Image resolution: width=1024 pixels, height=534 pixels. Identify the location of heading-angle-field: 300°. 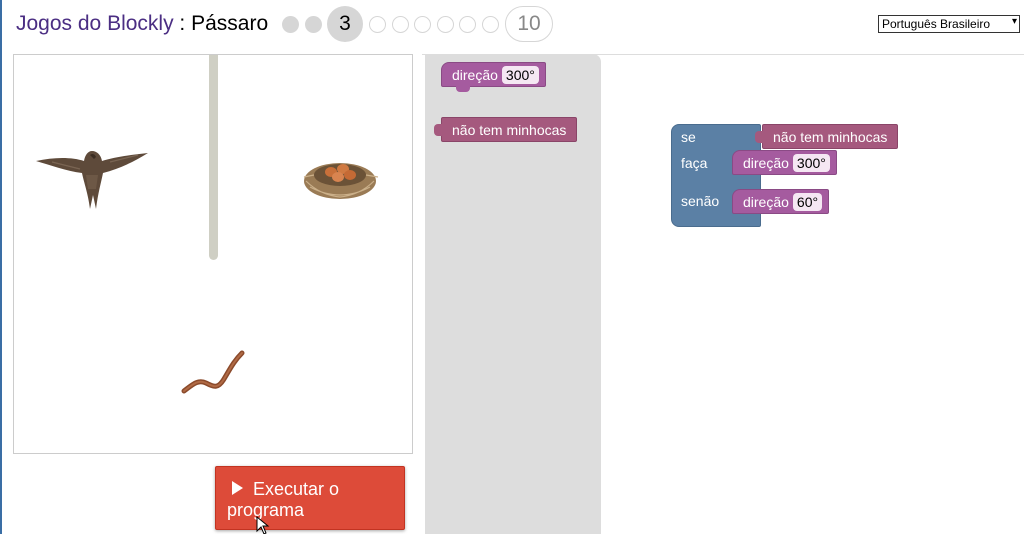
(520, 74).